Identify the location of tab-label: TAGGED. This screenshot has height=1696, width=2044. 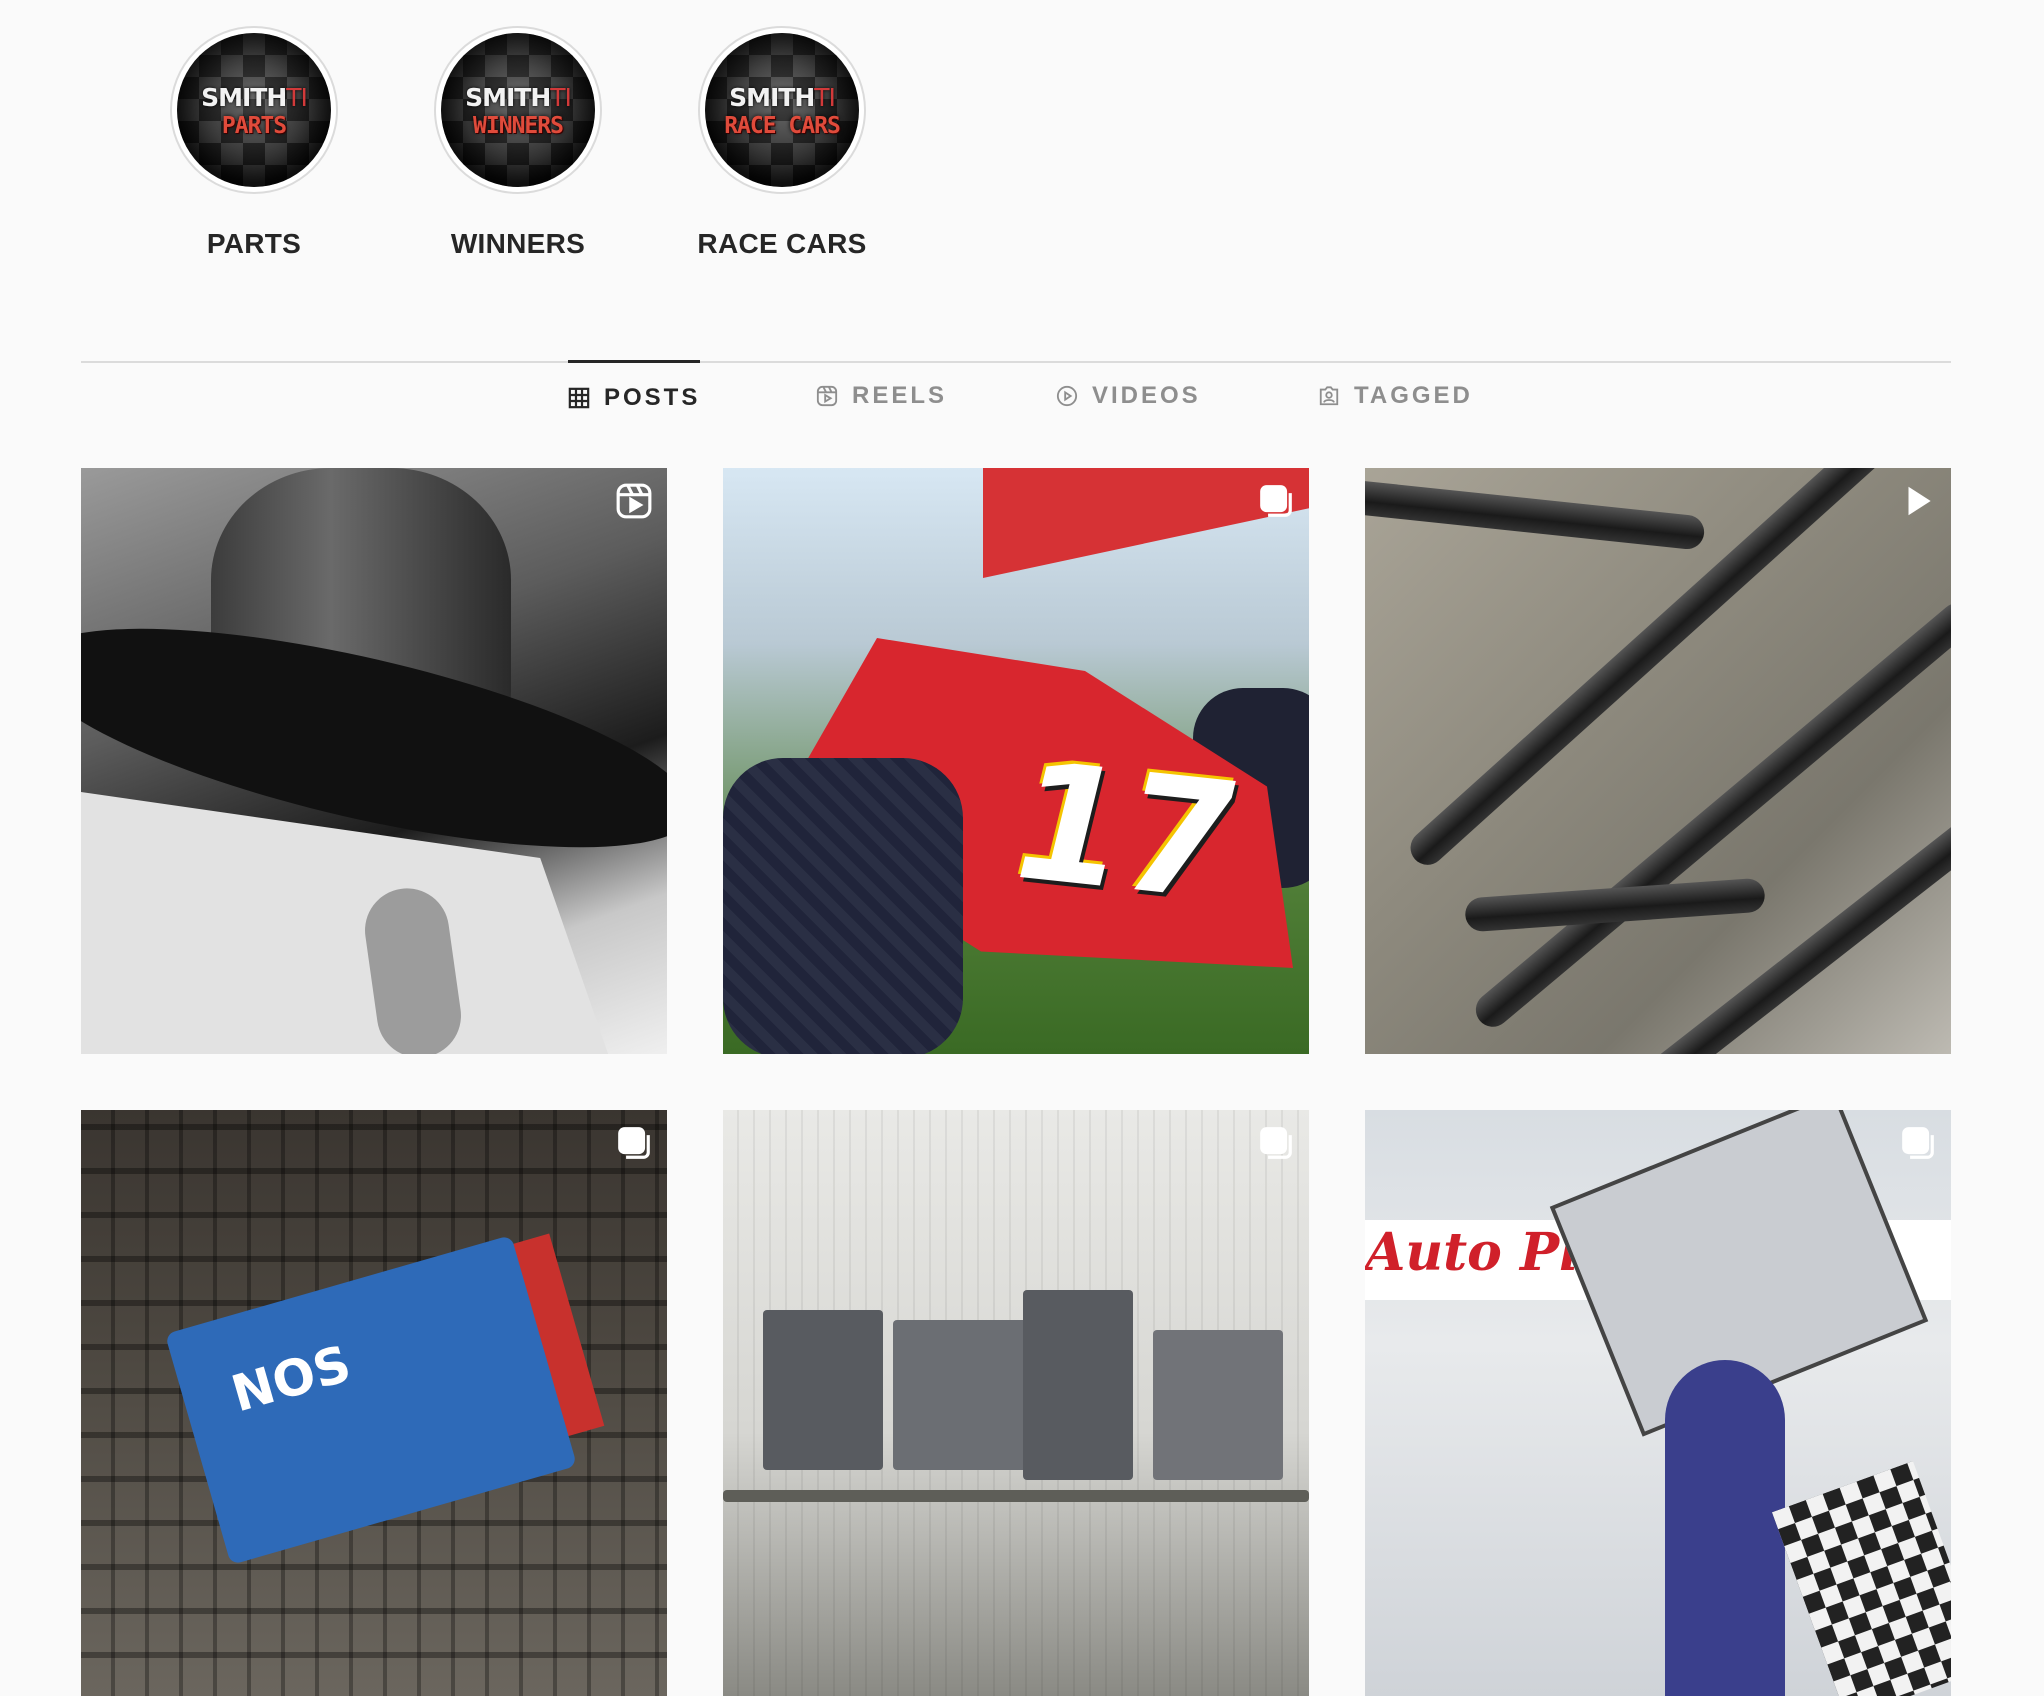
(1413, 395).